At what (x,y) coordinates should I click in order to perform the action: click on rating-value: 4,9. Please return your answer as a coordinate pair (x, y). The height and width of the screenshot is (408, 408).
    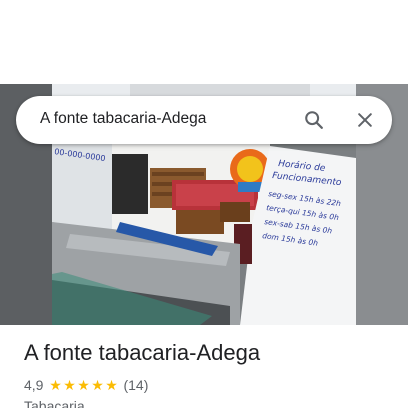
    Looking at the image, I should click on (34, 385).